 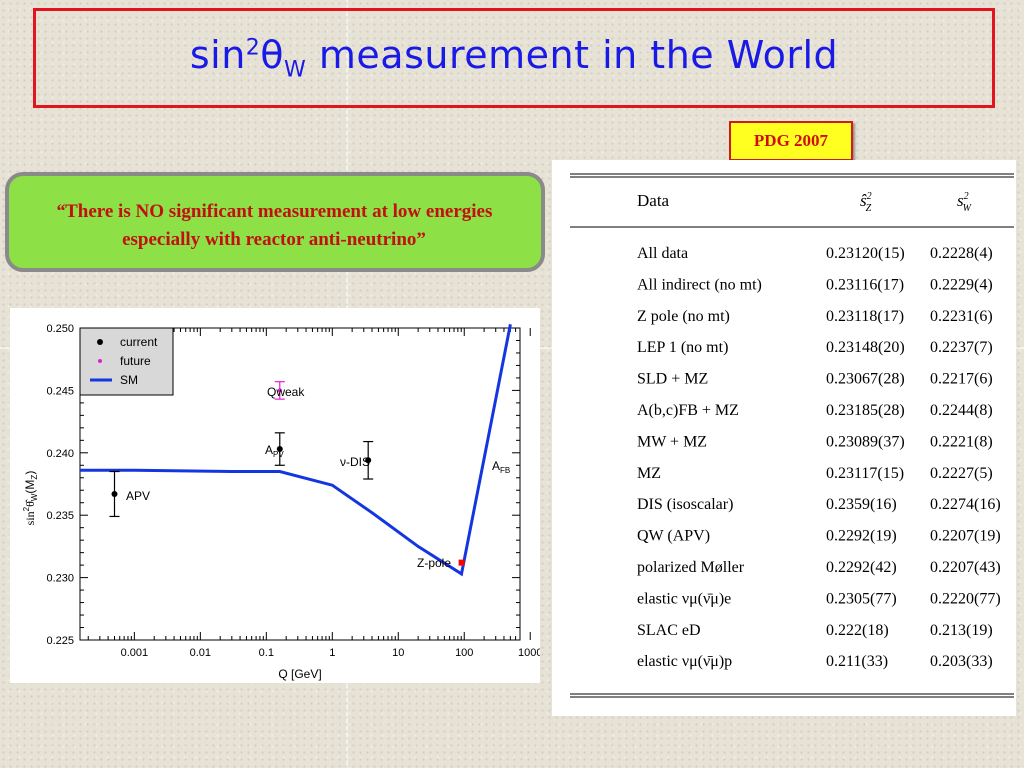 What do you see at coordinates (30, 498) in the screenshot?
I see `y-axis-label: sin2θ̂W(MZ)` at bounding box center [30, 498].